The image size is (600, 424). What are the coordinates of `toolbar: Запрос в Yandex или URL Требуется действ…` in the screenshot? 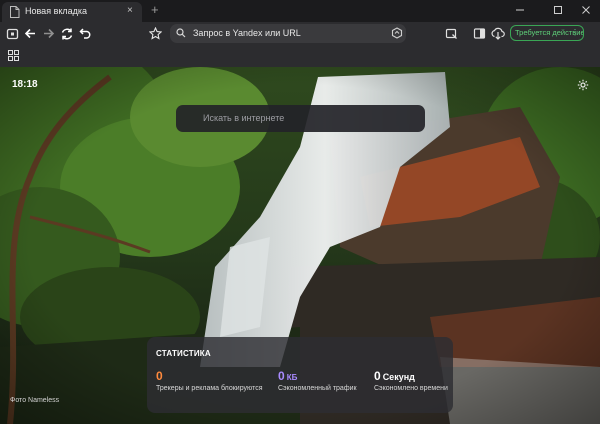 It's located at (300, 33).